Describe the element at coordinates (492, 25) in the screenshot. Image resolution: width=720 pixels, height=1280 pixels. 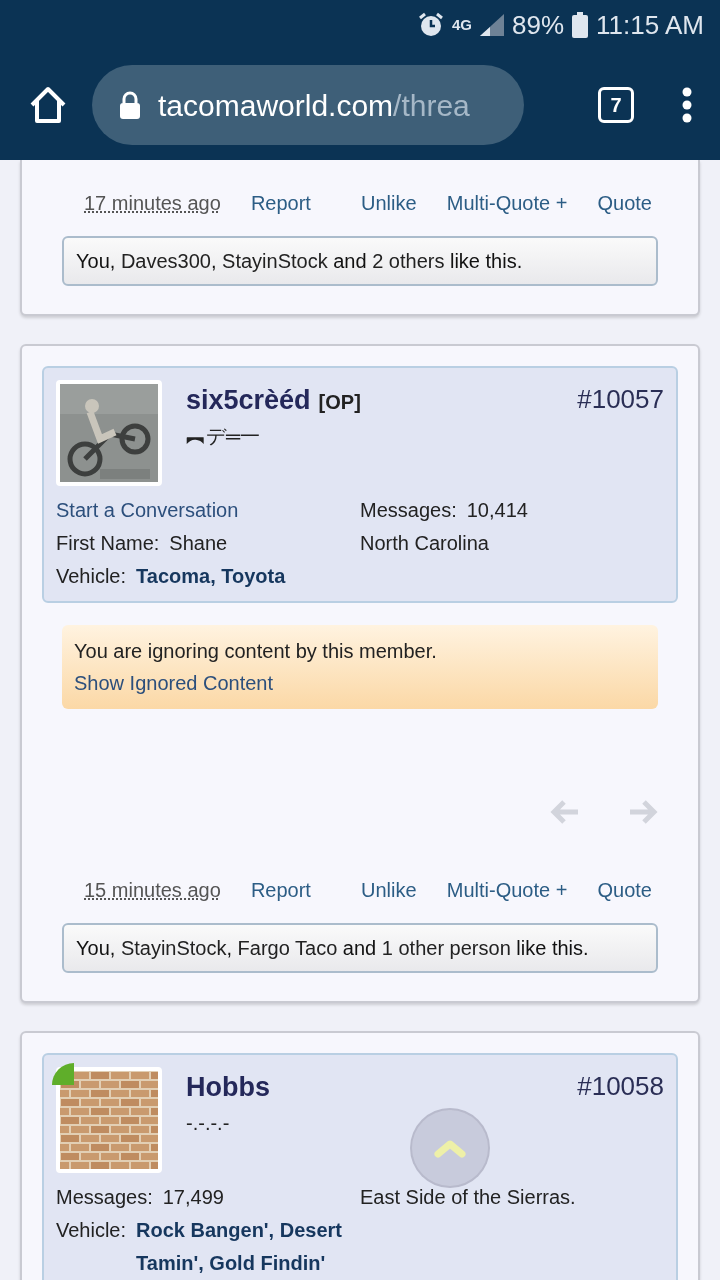
I see `signal-icon` at that location.